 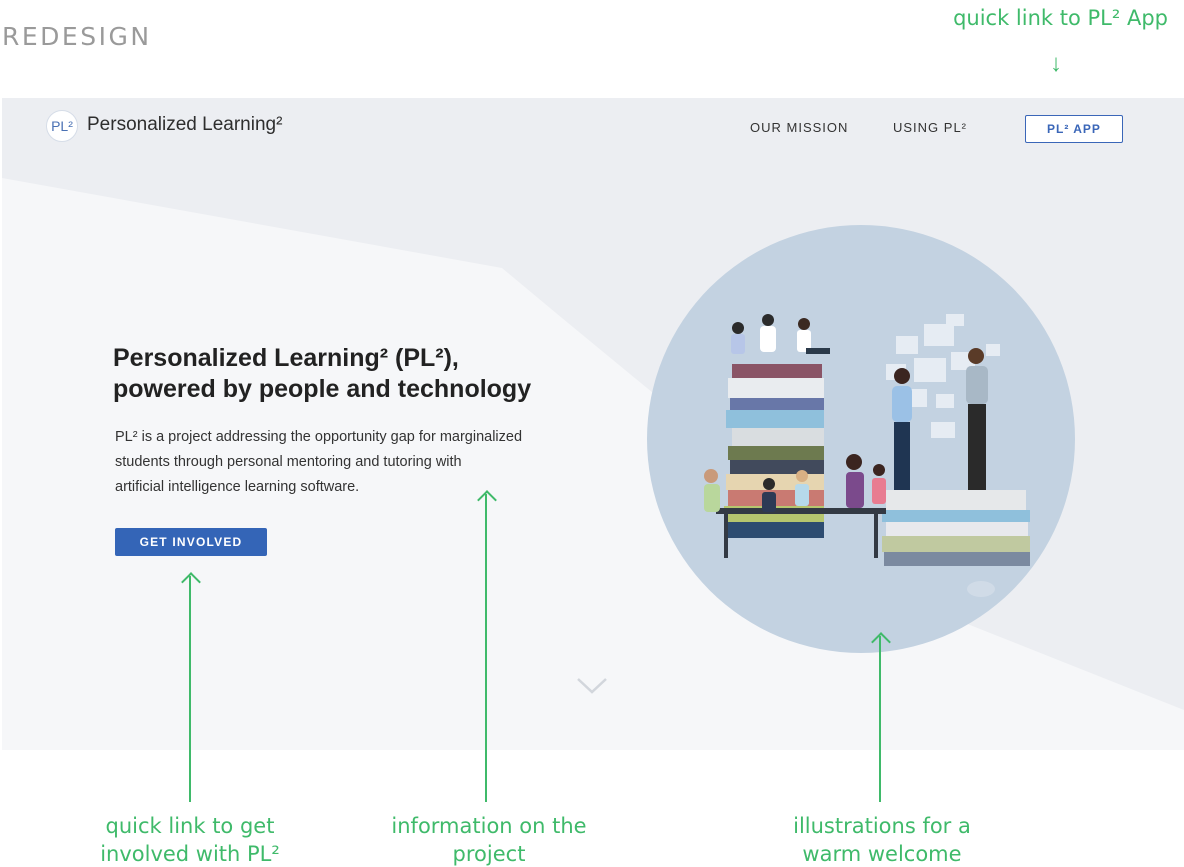 I want to click on hero-title-line: Personalized Learning² (PL²),, so click(x=286, y=358).